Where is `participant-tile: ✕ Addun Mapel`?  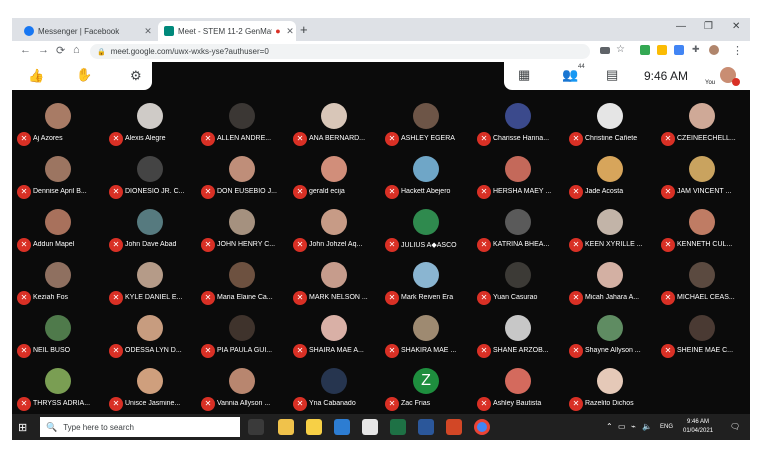
participant-tile: ✕ Addun Mapel is located at coordinates (60, 234).